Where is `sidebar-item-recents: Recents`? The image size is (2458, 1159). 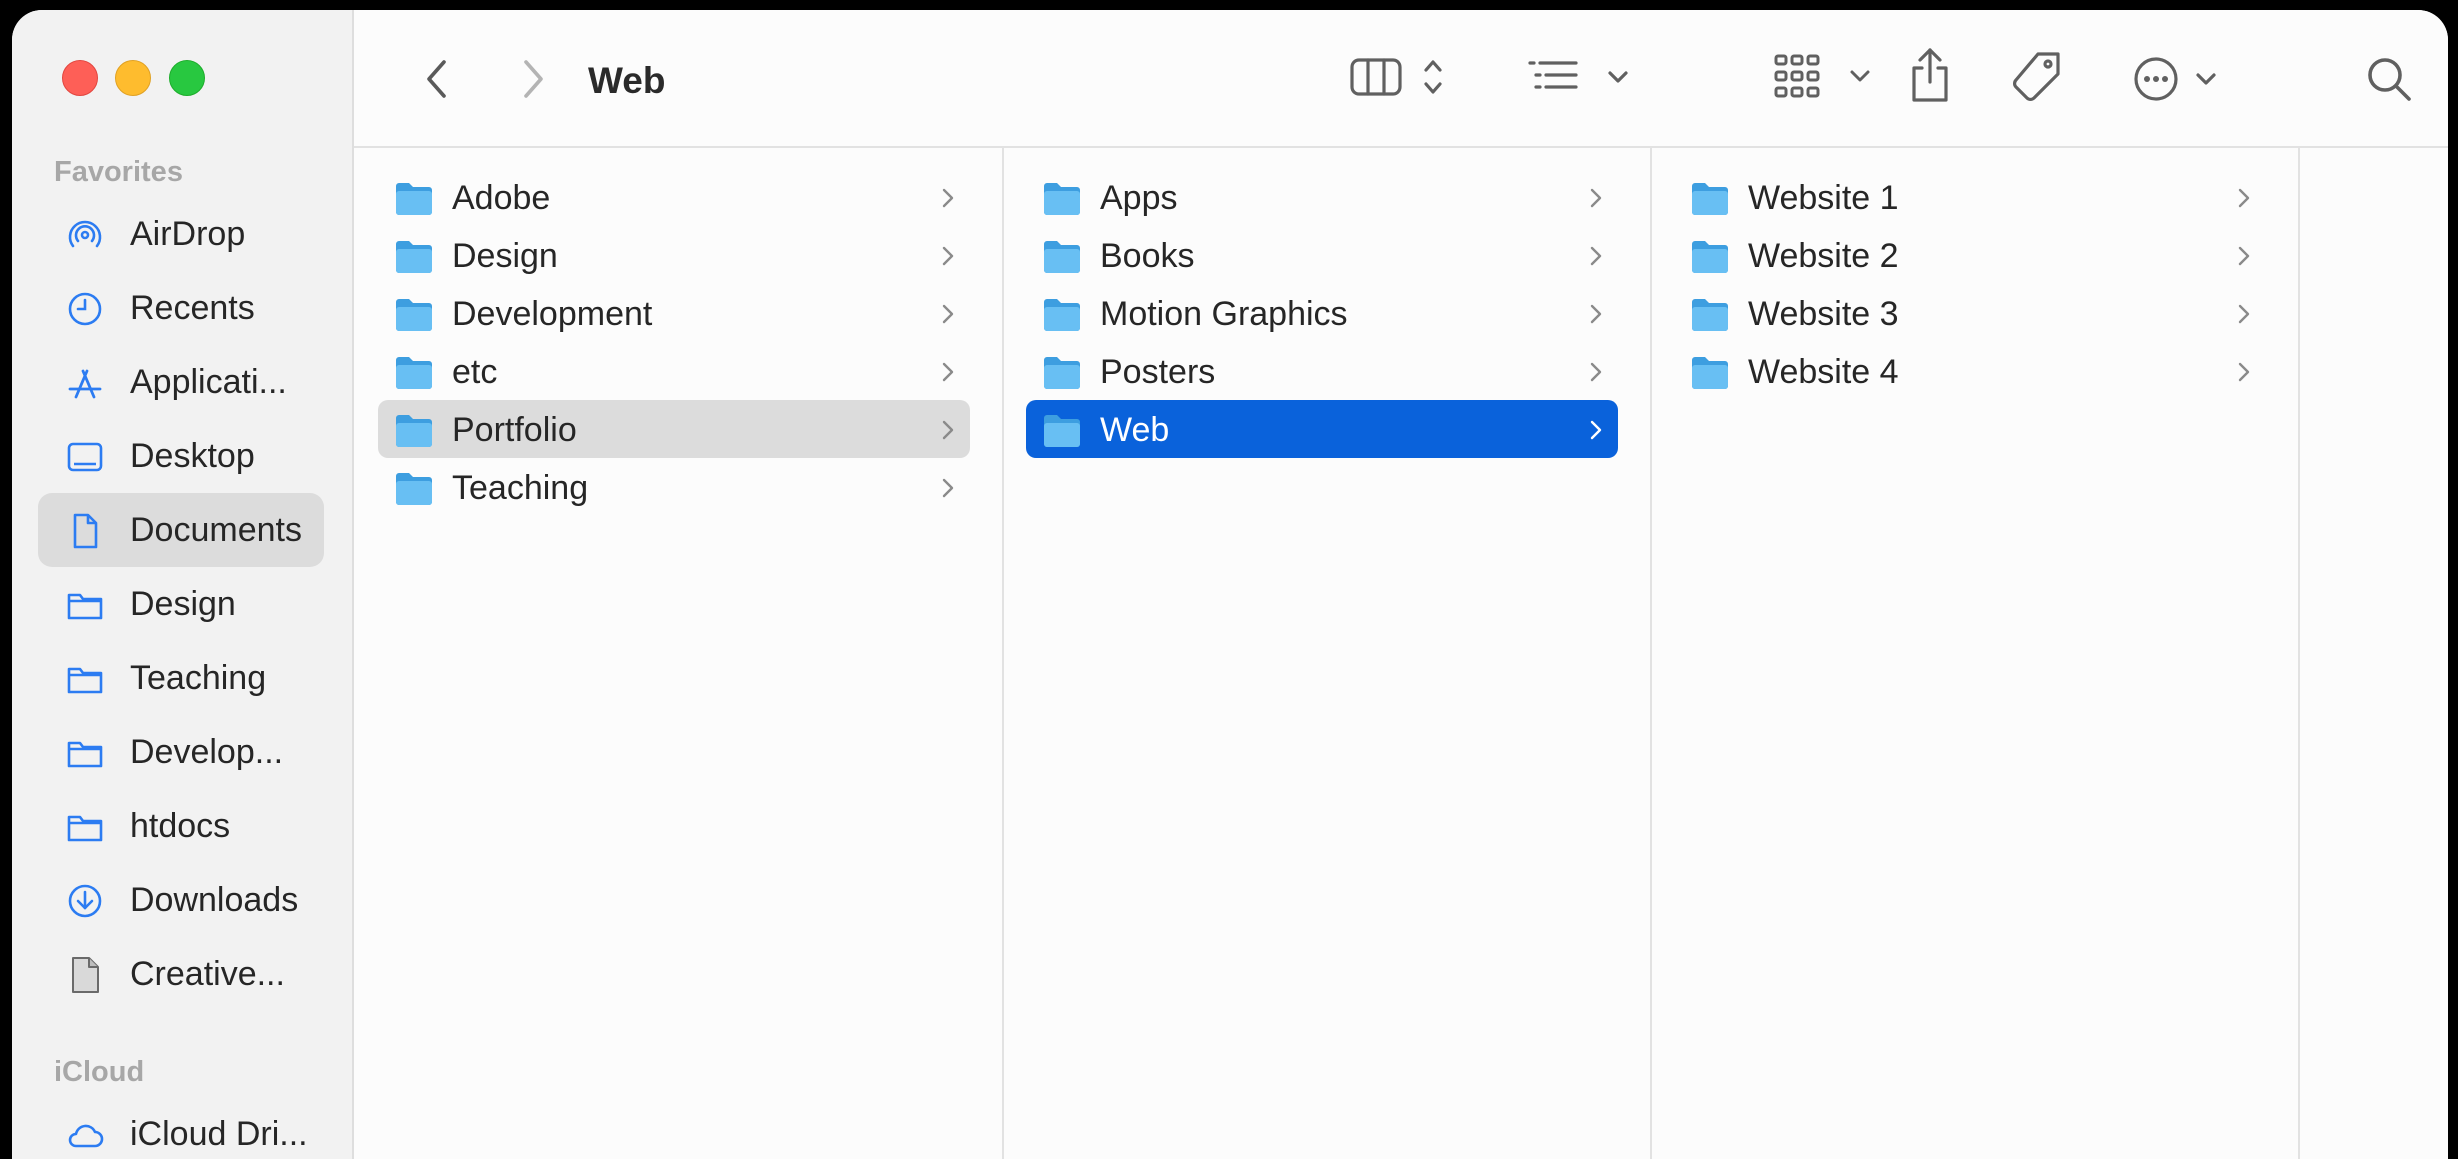
sidebar-item-recents: Recents is located at coordinates (181, 308).